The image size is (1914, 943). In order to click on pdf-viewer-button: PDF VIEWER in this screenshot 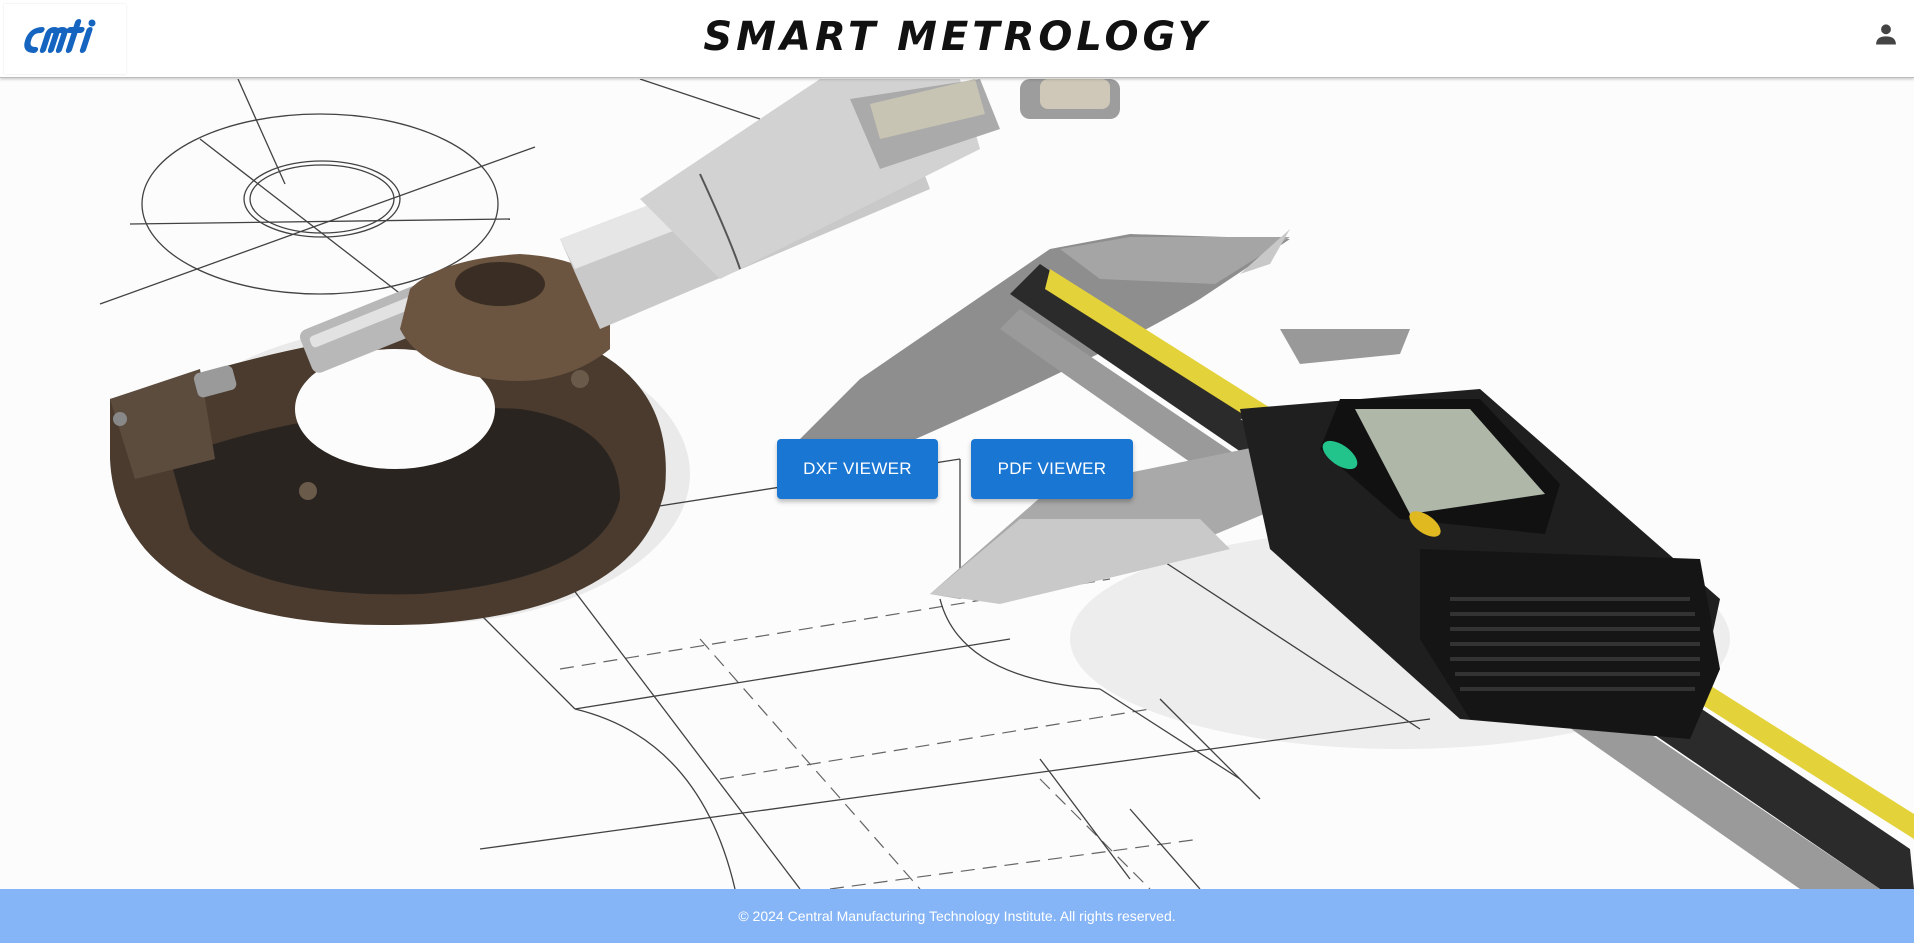, I will do `click(1052, 469)`.